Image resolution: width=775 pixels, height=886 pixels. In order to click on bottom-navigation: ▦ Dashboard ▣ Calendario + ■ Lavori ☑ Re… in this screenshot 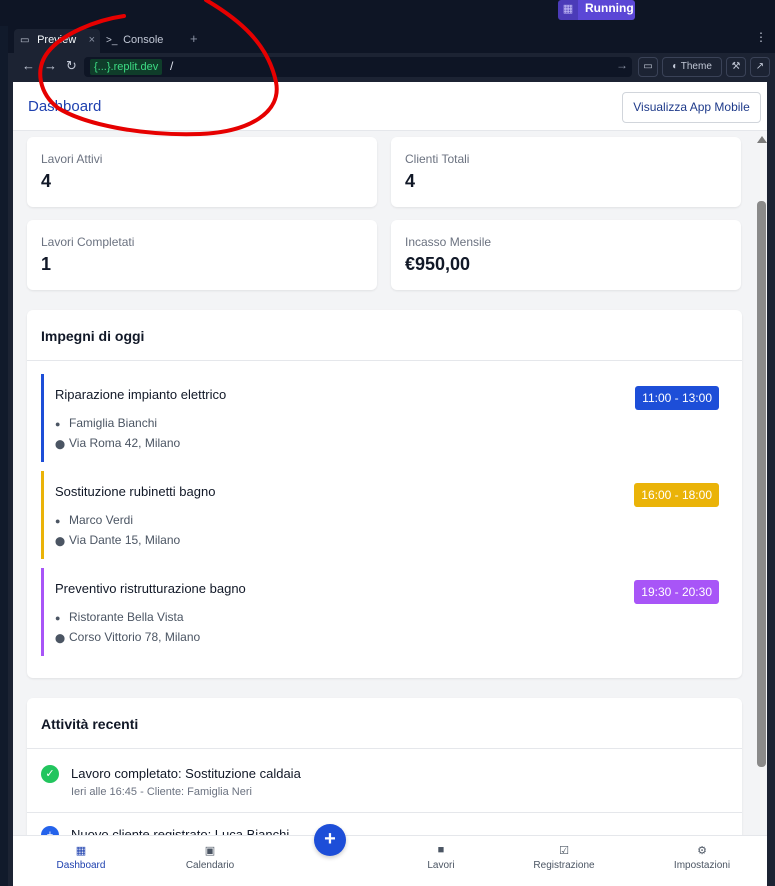, I will do `click(390, 855)`.